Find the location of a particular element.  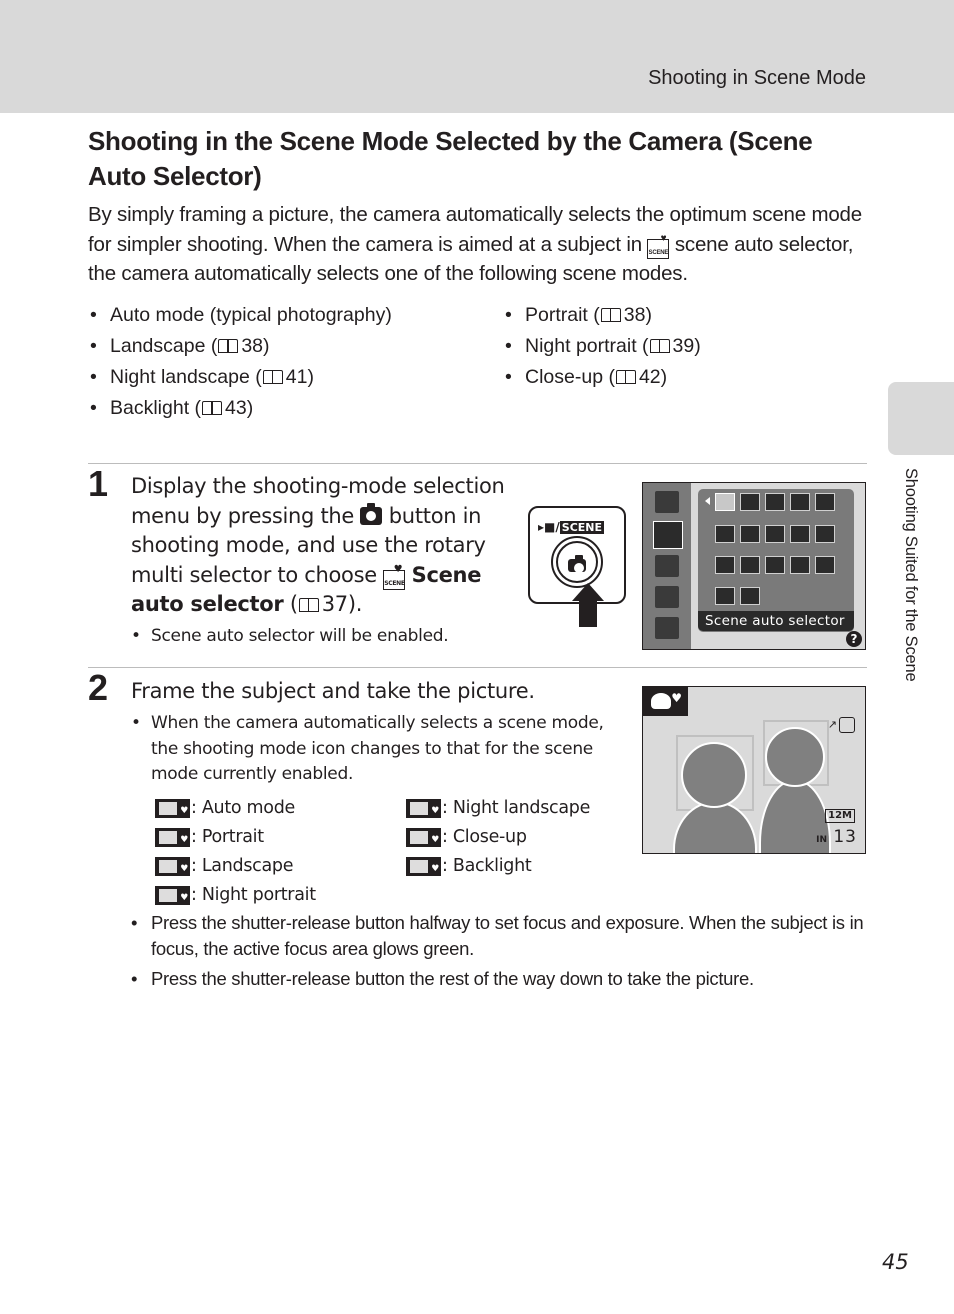

legend-label: : Night landscape is located at coordinates (516, 808).